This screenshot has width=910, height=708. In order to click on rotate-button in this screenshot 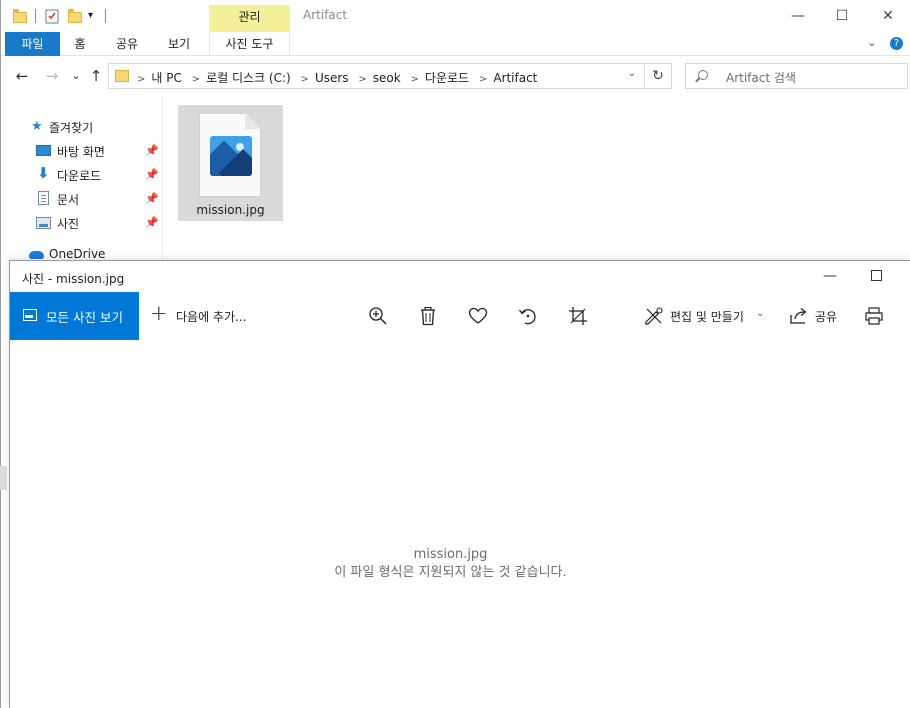, I will do `click(528, 316)`.